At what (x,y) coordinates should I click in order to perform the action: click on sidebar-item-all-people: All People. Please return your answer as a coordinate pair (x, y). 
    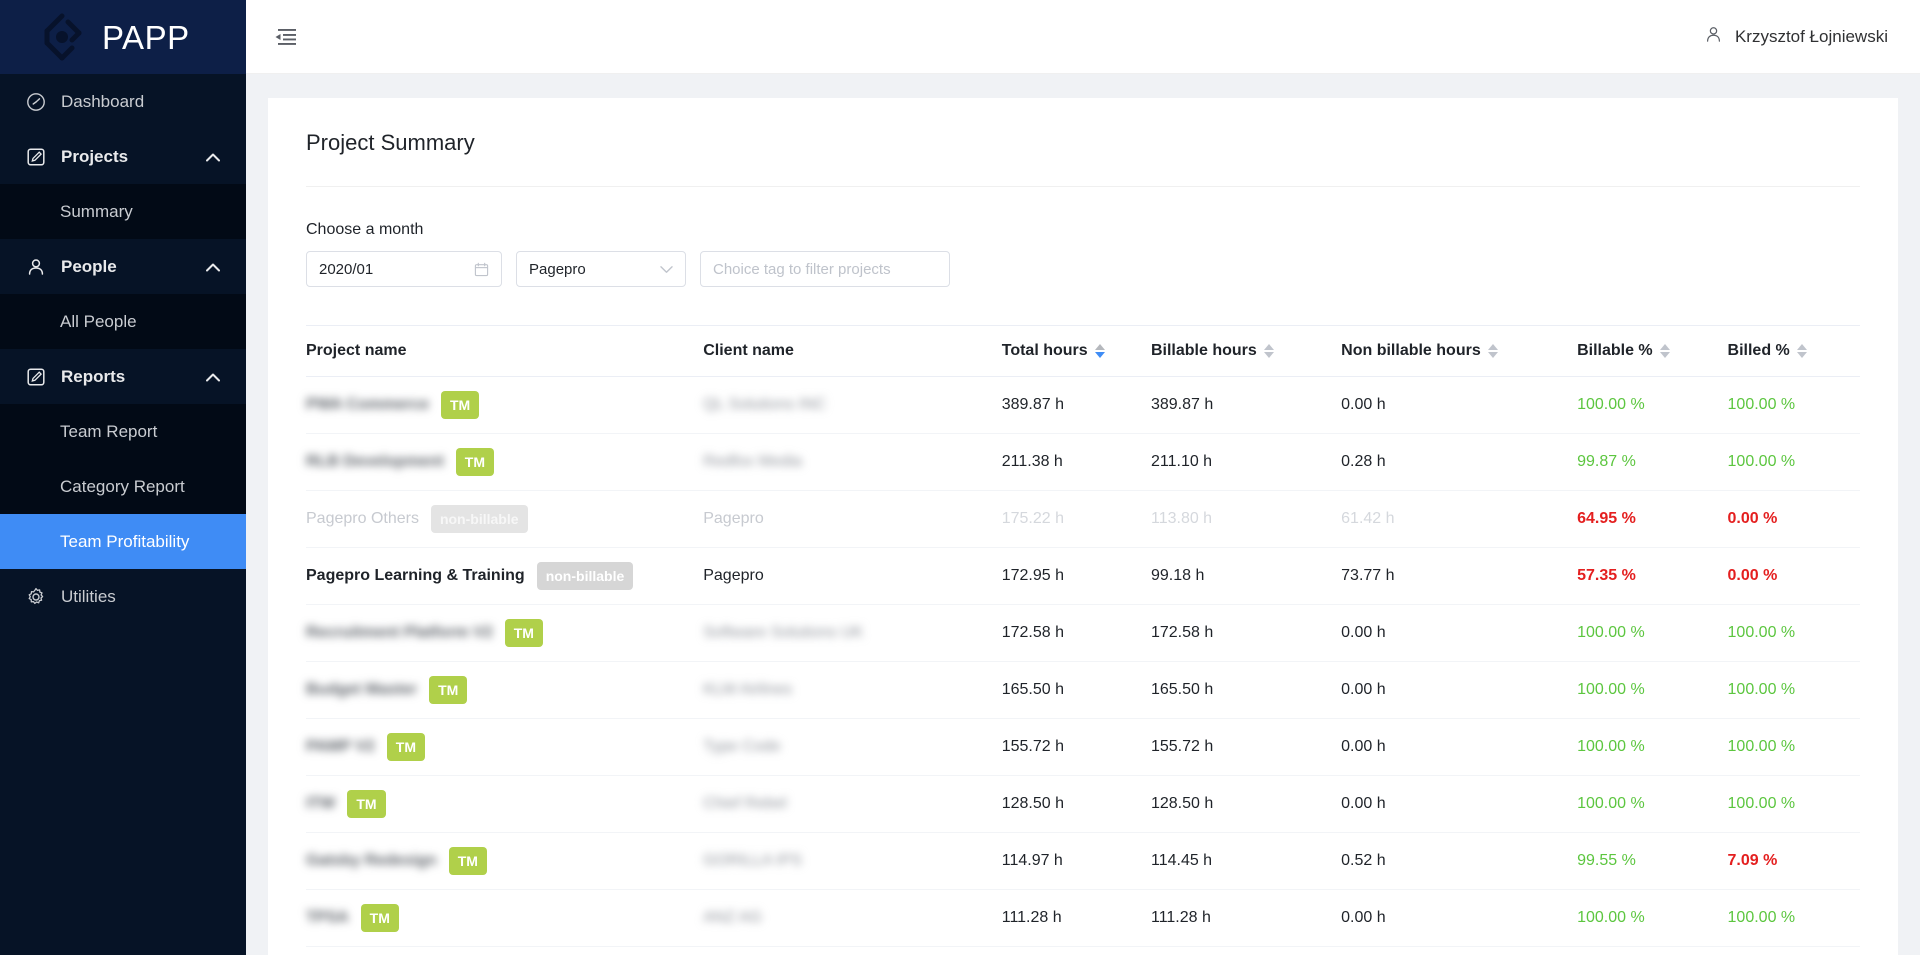
    Looking at the image, I should click on (123, 321).